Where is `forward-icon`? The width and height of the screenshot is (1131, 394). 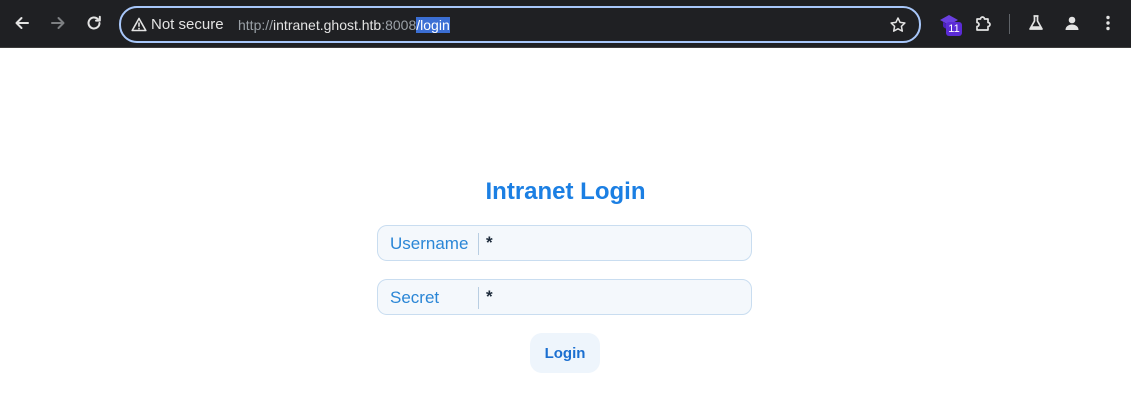 forward-icon is located at coordinates (58, 23).